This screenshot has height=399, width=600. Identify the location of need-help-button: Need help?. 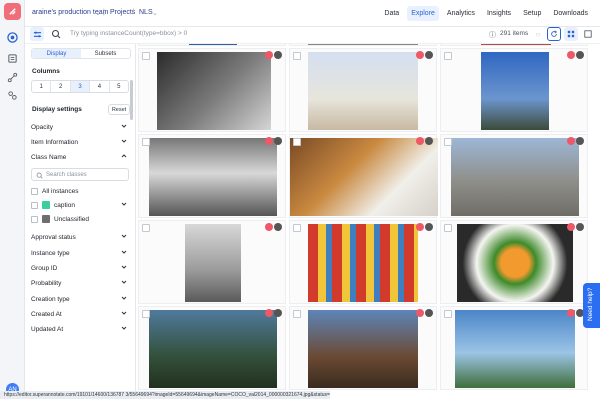
(591, 305).